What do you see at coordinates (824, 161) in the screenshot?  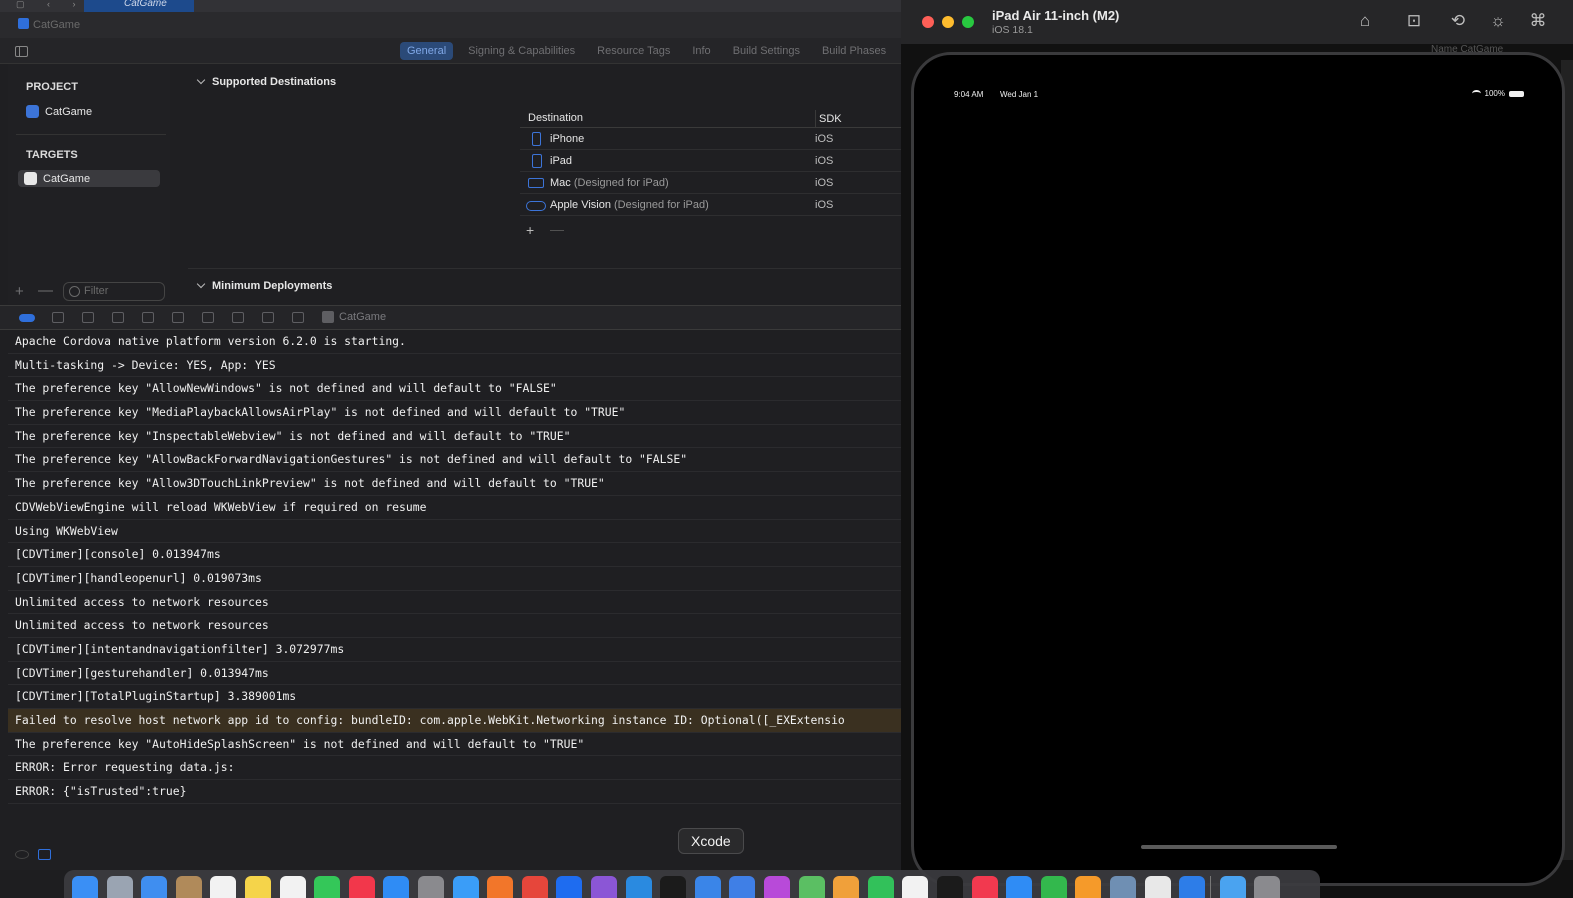 I see `destination-sdk: iOS` at bounding box center [824, 161].